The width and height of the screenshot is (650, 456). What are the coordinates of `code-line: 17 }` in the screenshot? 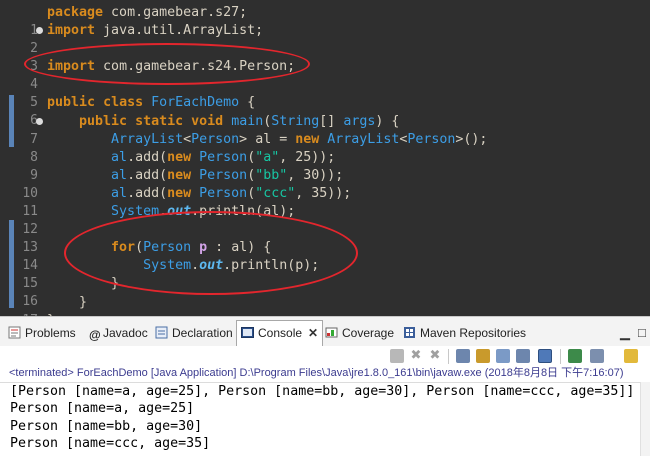 It's located at (325, 305).